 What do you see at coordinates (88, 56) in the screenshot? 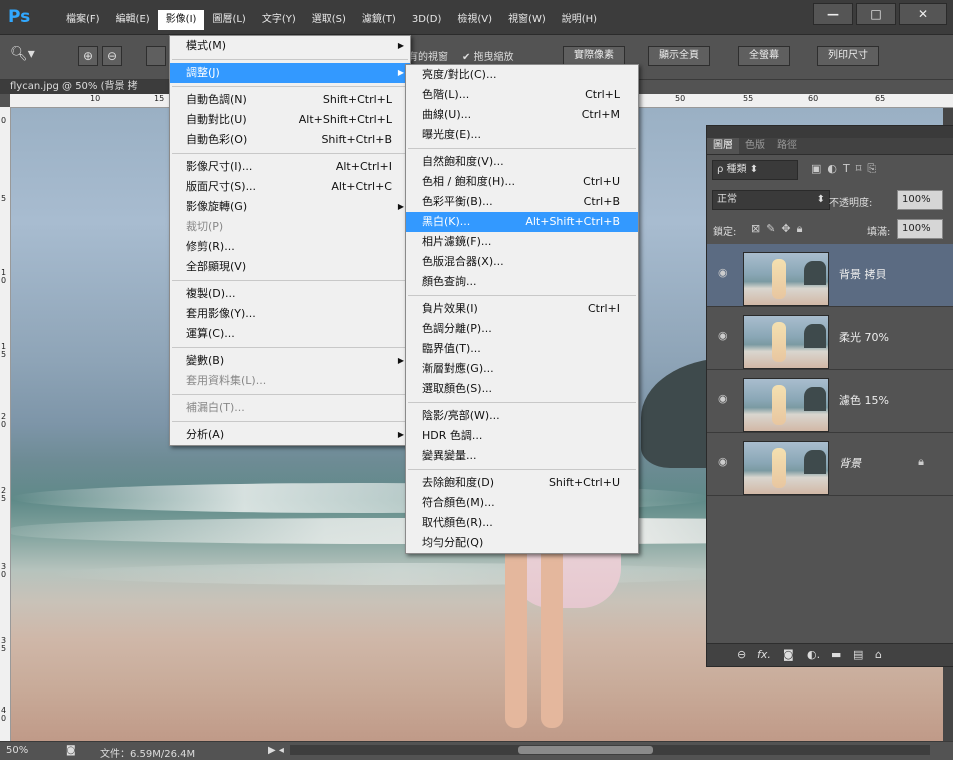
I see `zoom-in-icon: ⊕` at bounding box center [88, 56].